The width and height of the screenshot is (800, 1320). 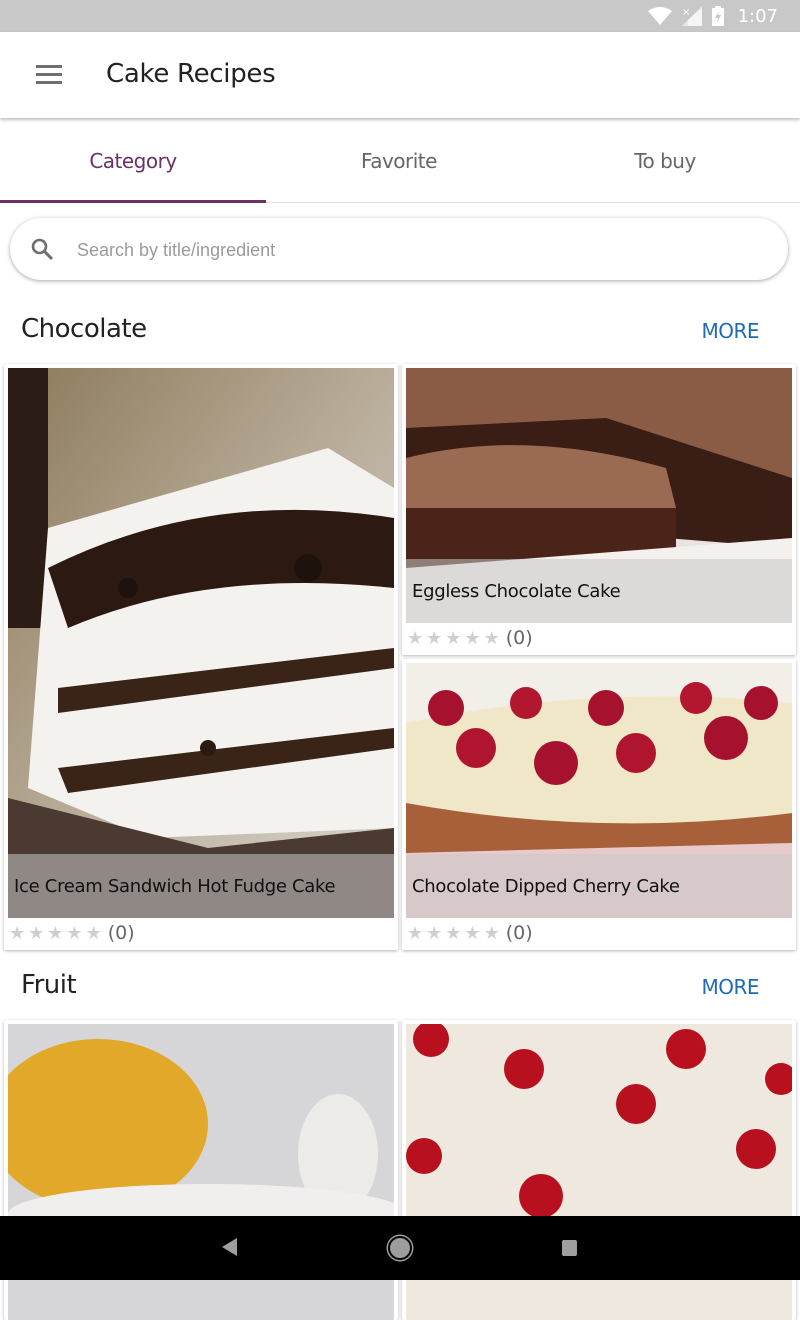 What do you see at coordinates (49, 985) in the screenshot?
I see `section-title-fruit: Fruit` at bounding box center [49, 985].